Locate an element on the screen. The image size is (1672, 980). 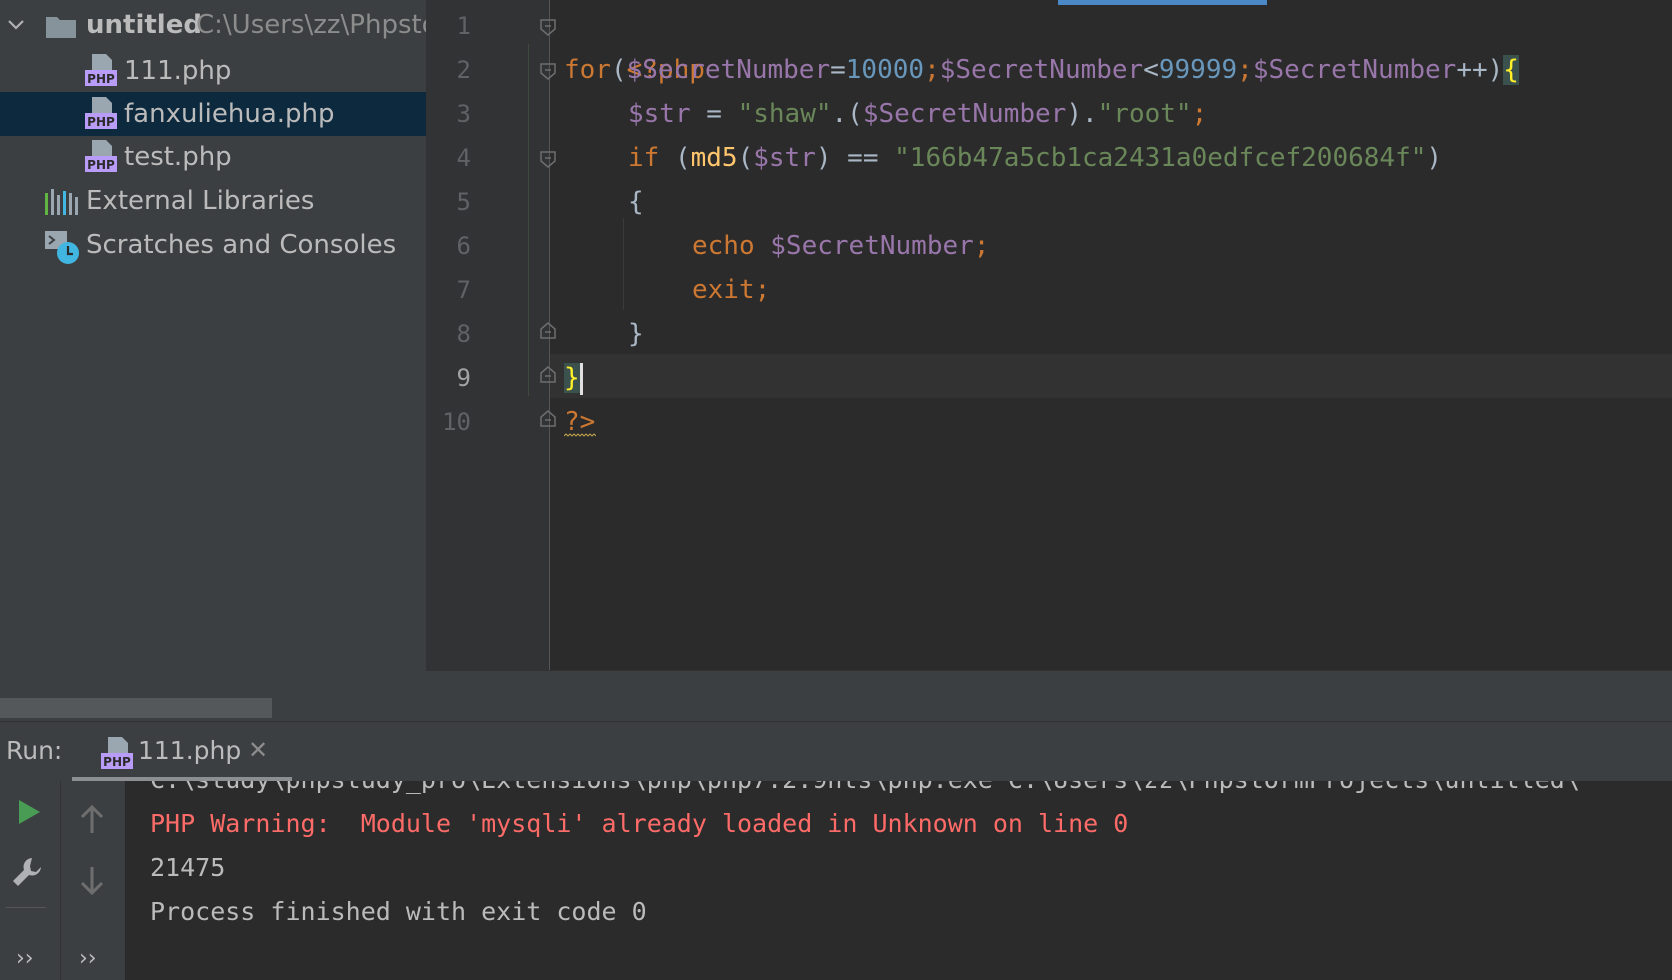
code-line-6: echo $SecretNumber; is located at coordinates (840, 246).